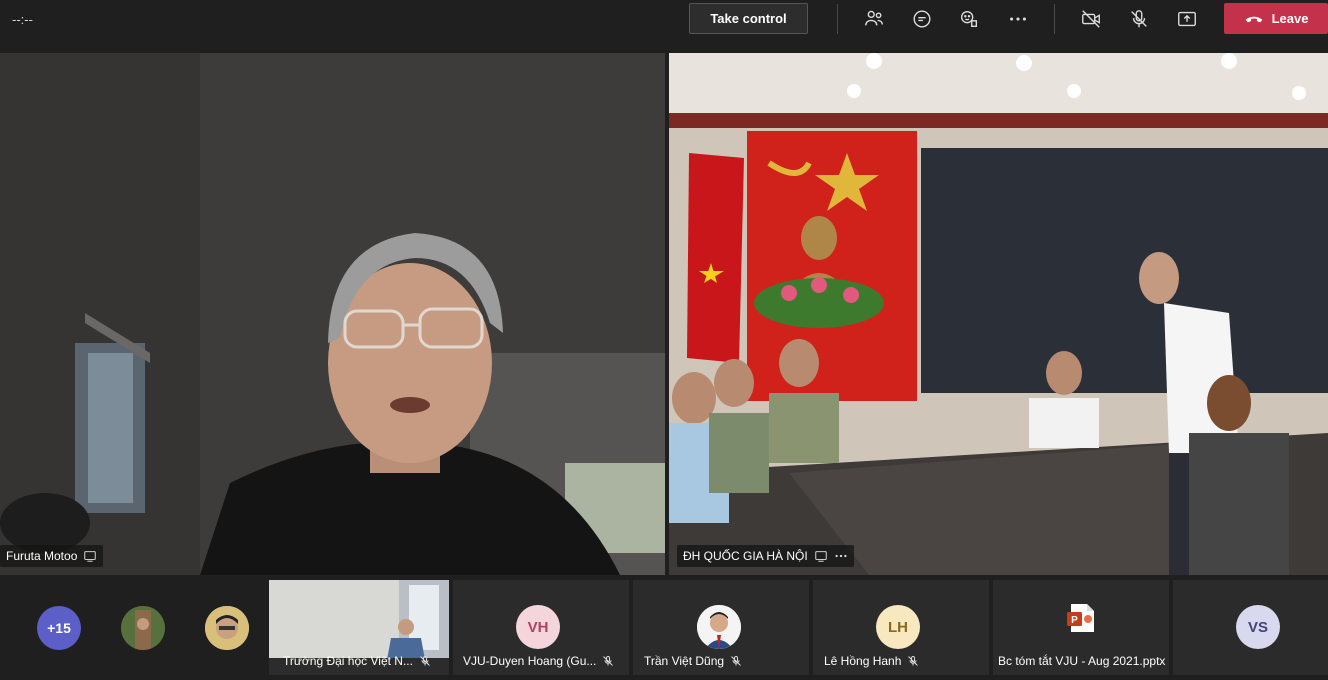 The width and height of the screenshot is (1328, 680). Describe the element at coordinates (1082, 661) in the screenshot. I see `shared-file-name: Bc tóm tắt VJU - Aug 2021.pptx` at that location.